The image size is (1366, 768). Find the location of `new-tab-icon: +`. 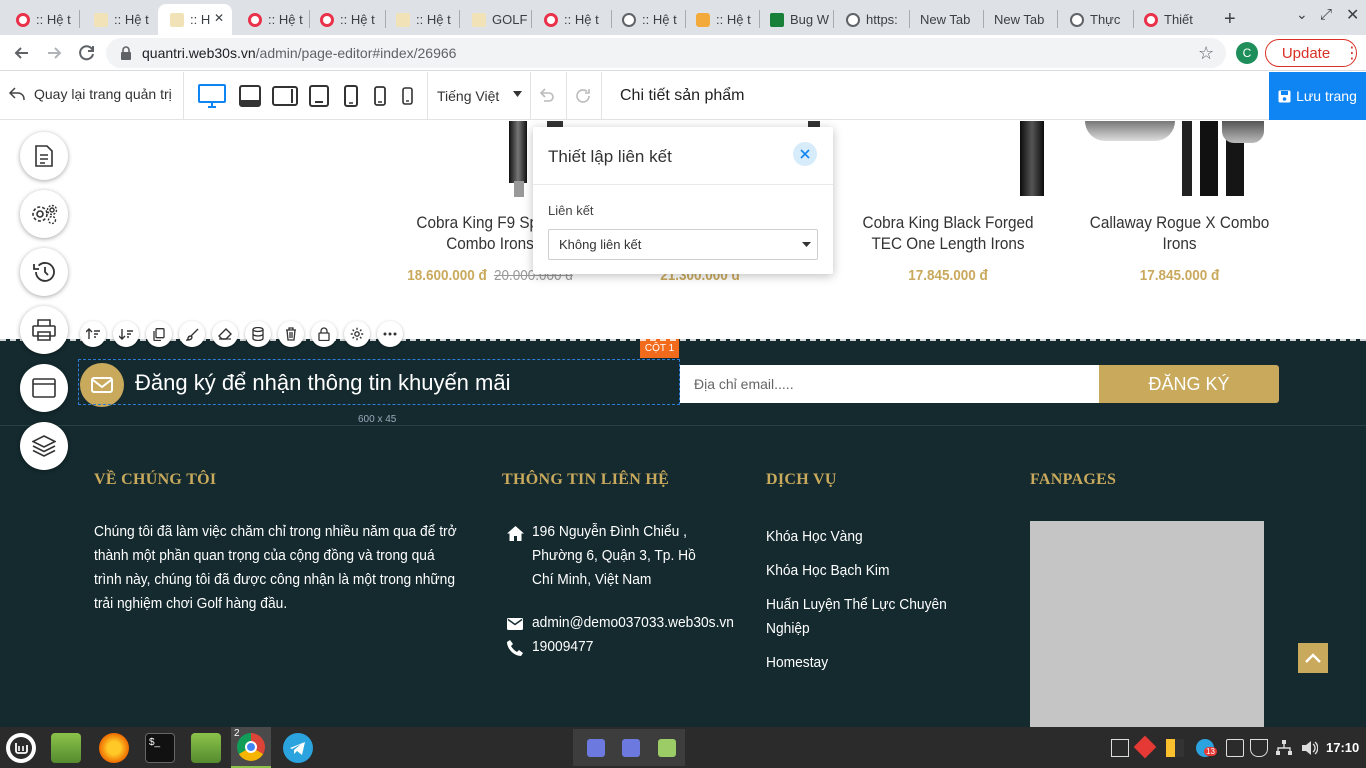

new-tab-icon: + is located at coordinates (1230, 19).